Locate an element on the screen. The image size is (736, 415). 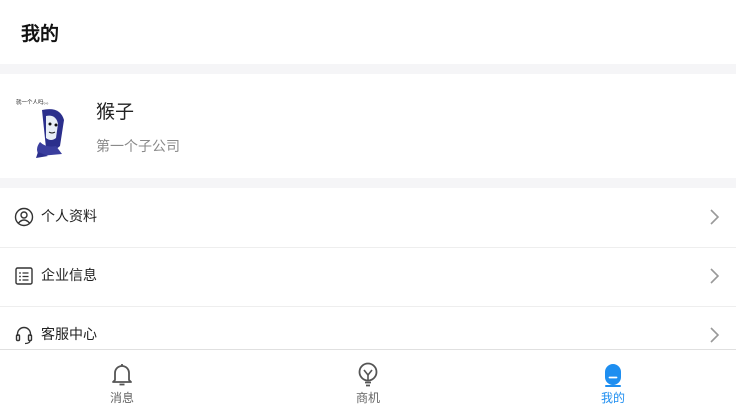
menu-item-label: 个人资料 is located at coordinates (69, 217).